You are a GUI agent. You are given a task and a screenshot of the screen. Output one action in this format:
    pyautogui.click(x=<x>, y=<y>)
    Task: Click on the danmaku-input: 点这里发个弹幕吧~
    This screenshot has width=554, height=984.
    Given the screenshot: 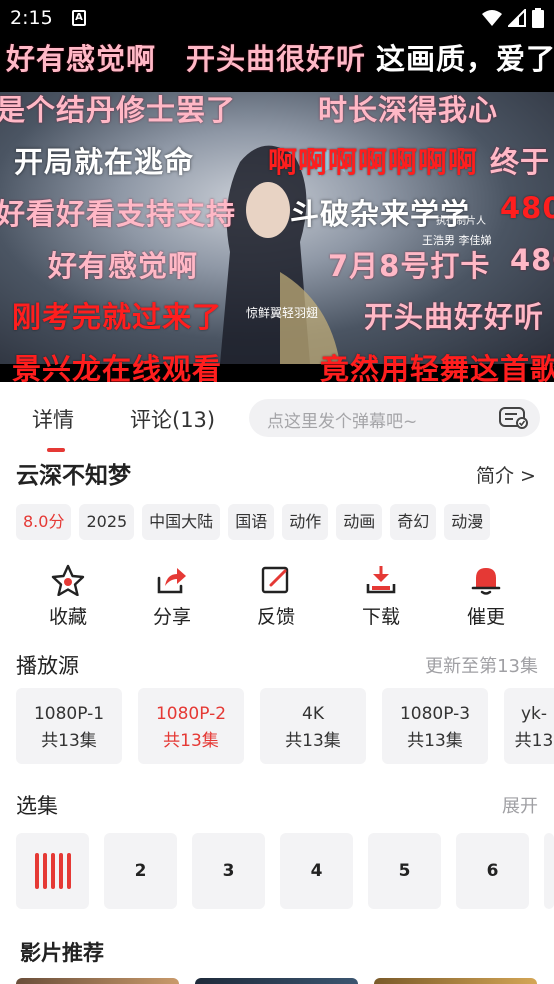 What is the action you would take?
    pyautogui.click(x=394, y=418)
    